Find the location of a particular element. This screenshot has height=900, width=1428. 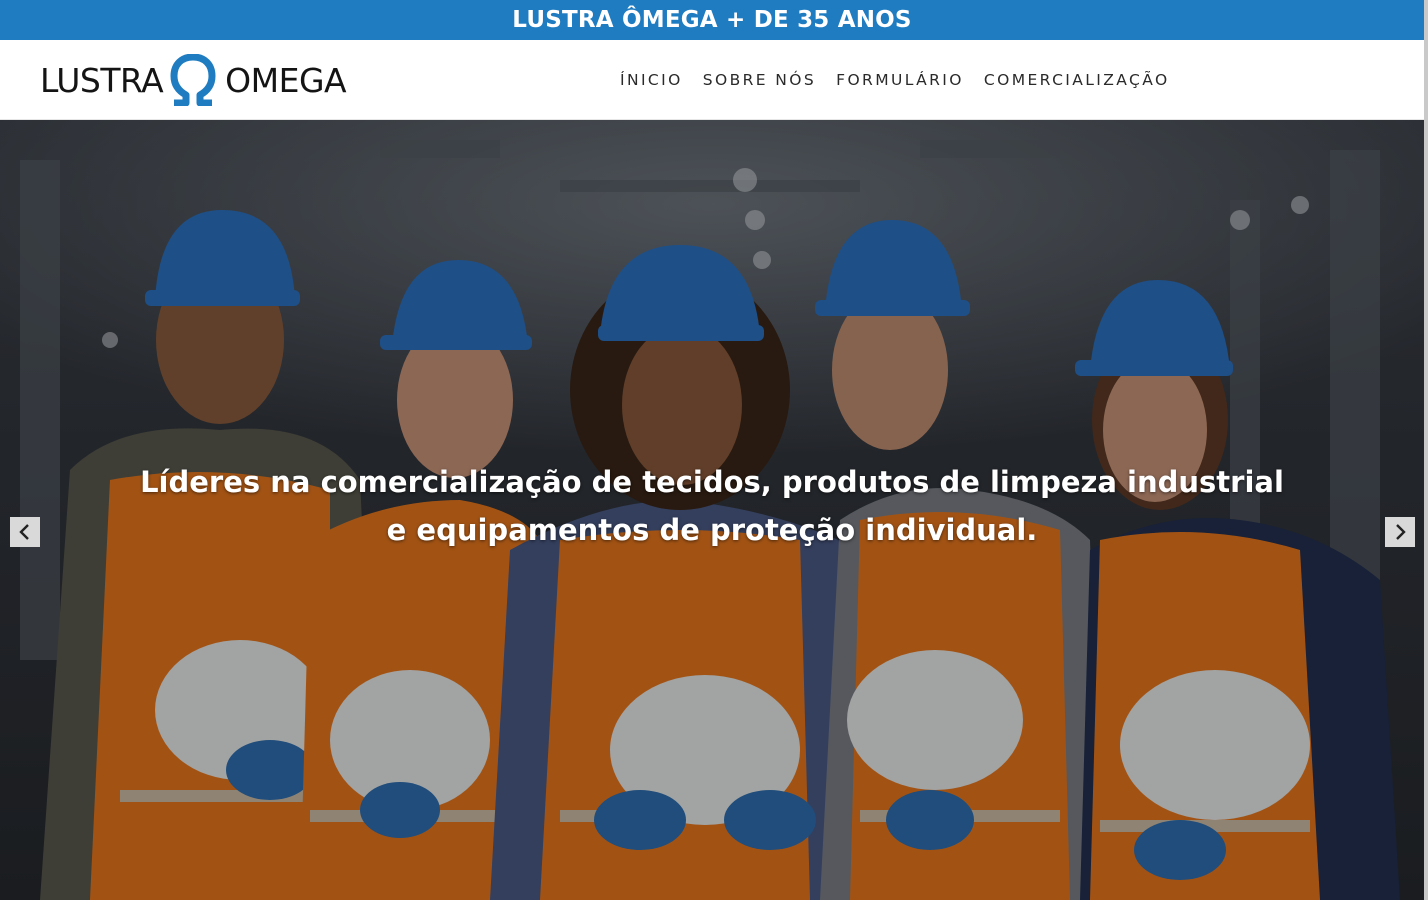

chevron-left-icon is located at coordinates (24, 532).